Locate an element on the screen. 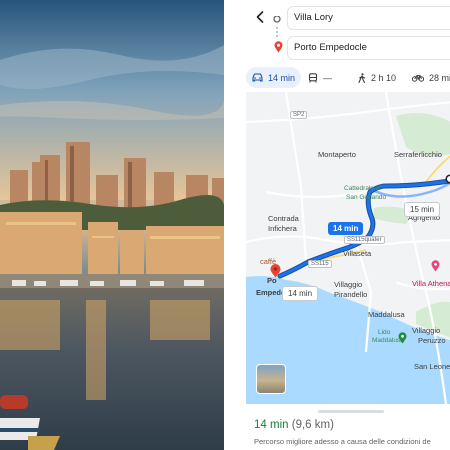  walk-icon is located at coordinates (362, 77).